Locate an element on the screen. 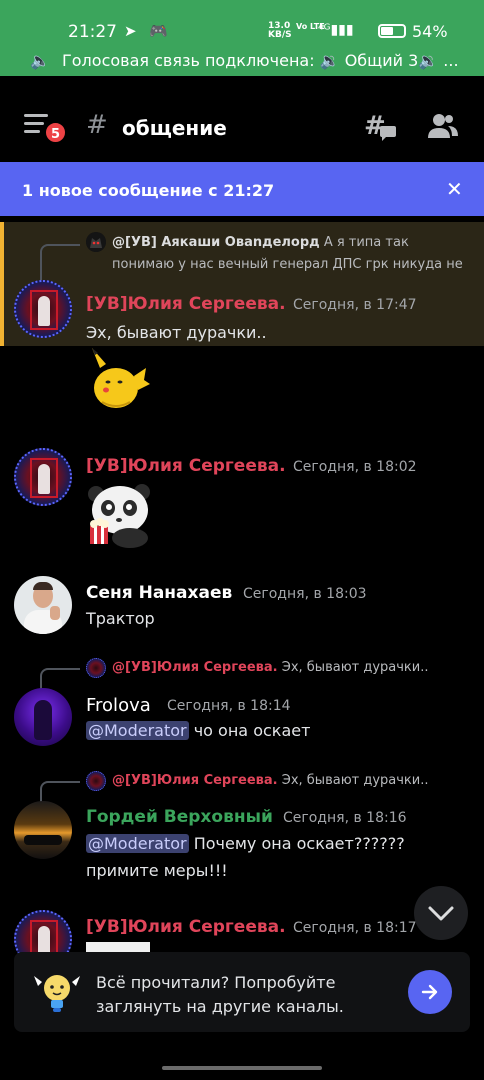  battery-fill is located at coordinates (387, 31).